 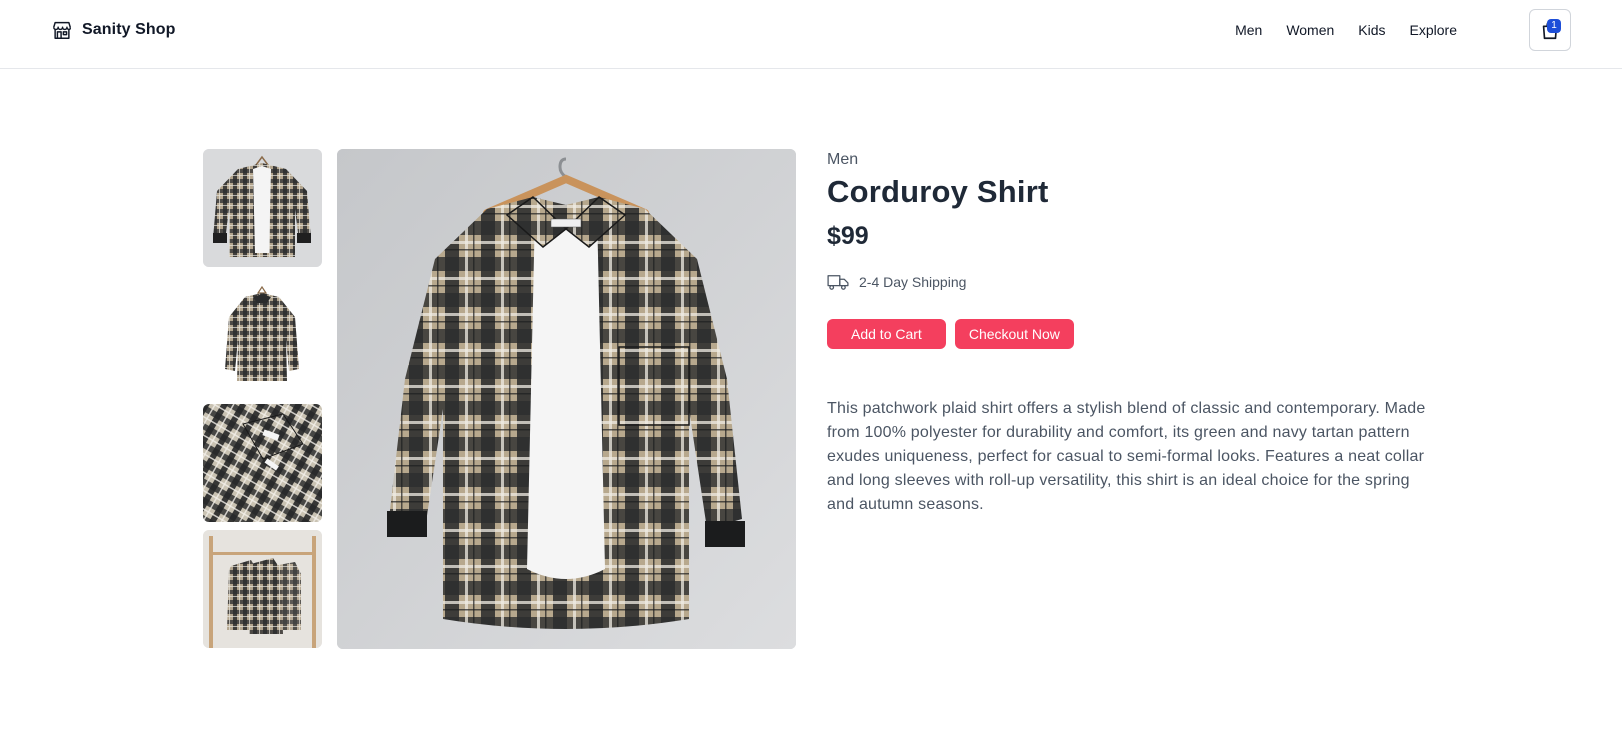 I want to click on shirt-front-image, so click(x=262, y=208).